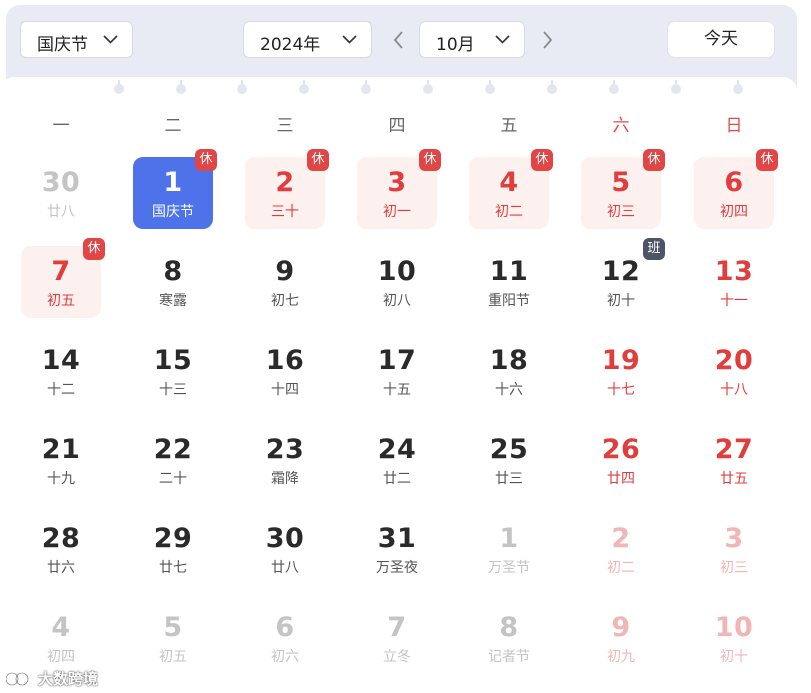 The width and height of the screenshot is (811, 693). I want to click on day-cell: 21 十九, so click(61, 460).